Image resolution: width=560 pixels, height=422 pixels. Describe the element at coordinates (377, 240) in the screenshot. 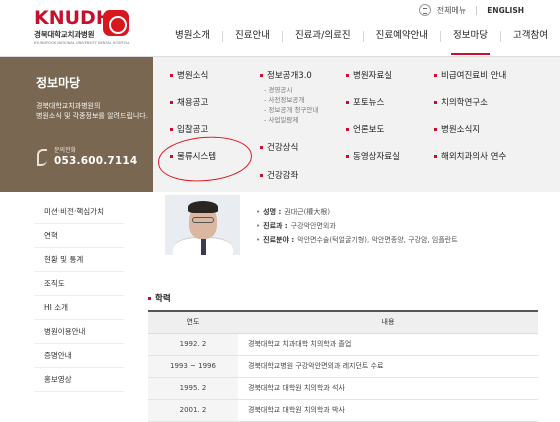

I see `field-value: 악안면수술(턱얼굴기형), 악안면종양, 구강암, 임플란트` at that location.